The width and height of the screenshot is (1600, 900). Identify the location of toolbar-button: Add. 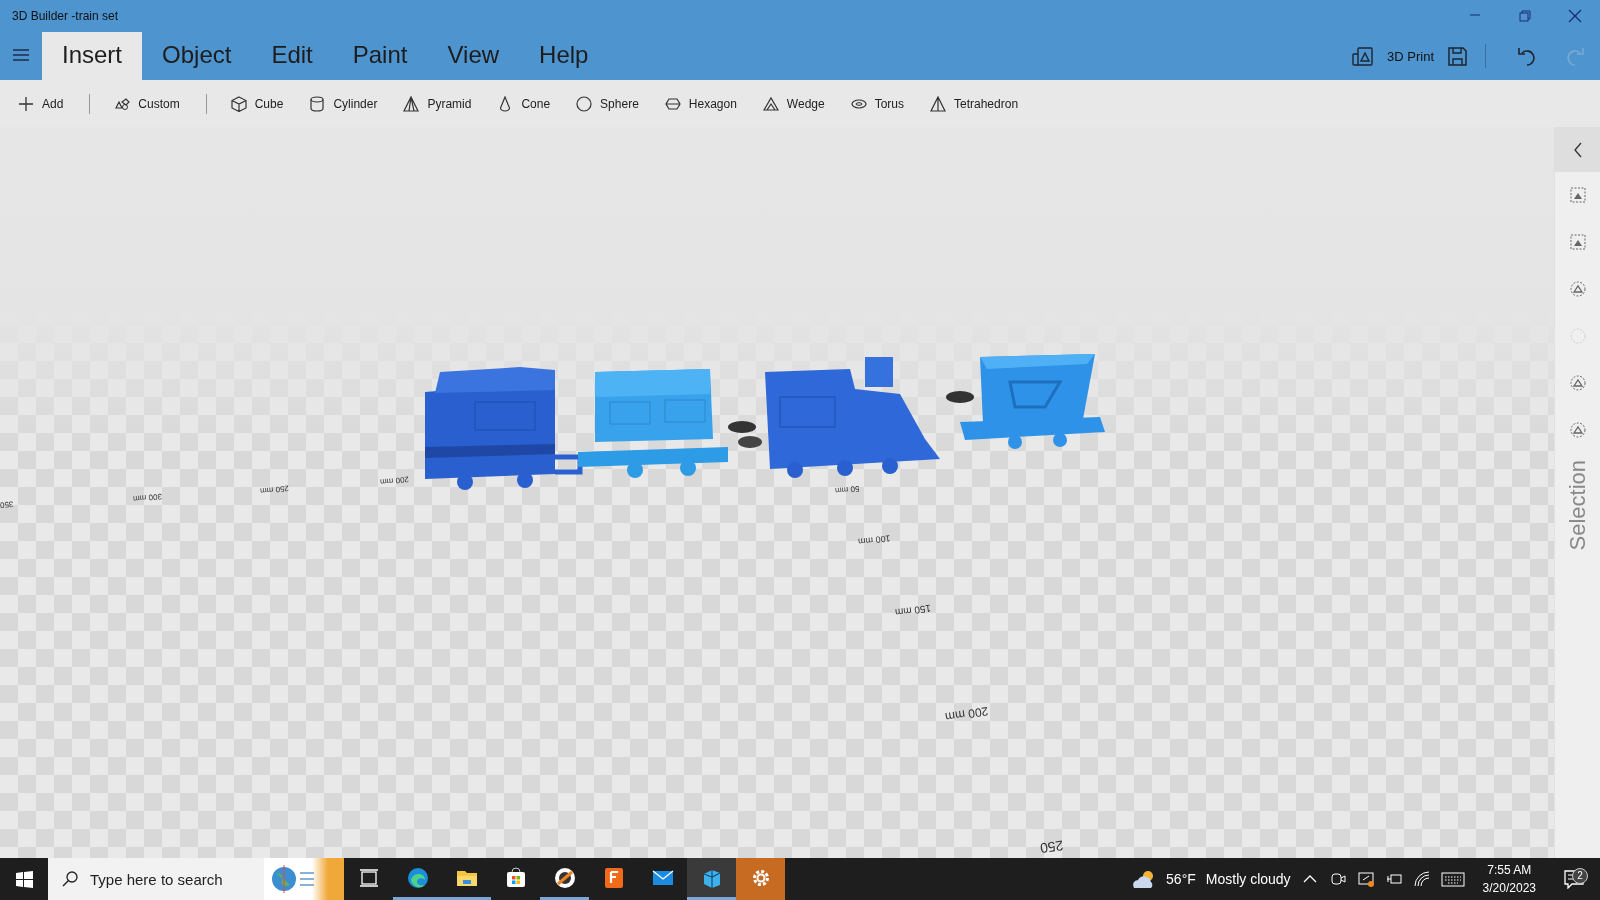
(41, 103).